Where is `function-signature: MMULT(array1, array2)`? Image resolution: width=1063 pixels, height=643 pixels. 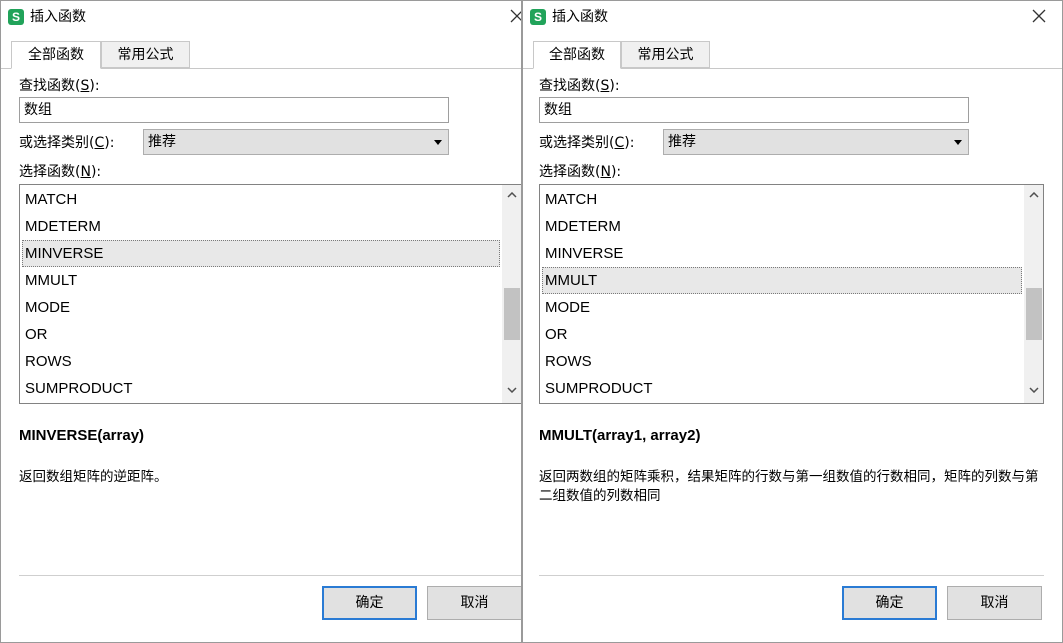 function-signature: MMULT(array1, array2) is located at coordinates (620, 435).